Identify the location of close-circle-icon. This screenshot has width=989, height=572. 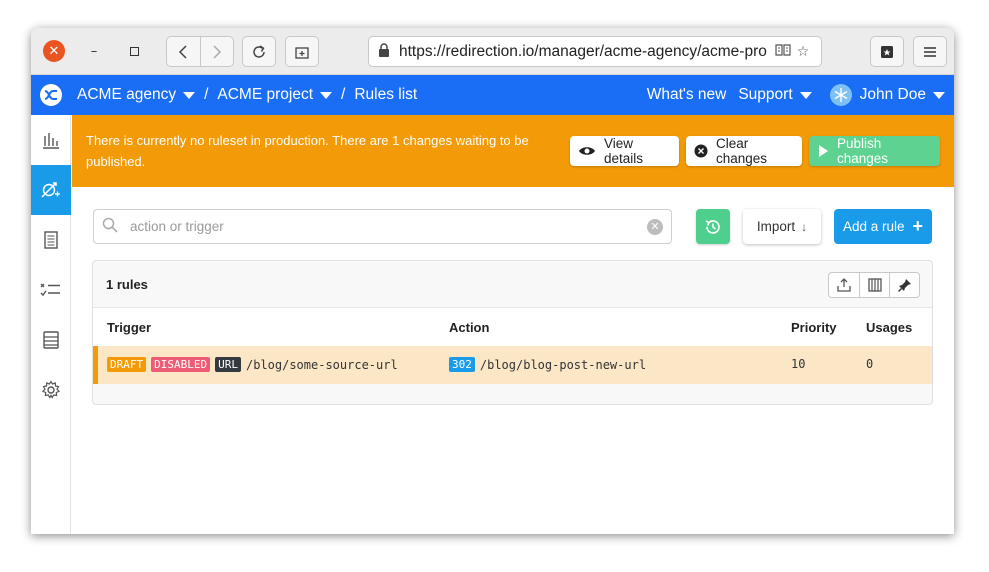
(701, 151).